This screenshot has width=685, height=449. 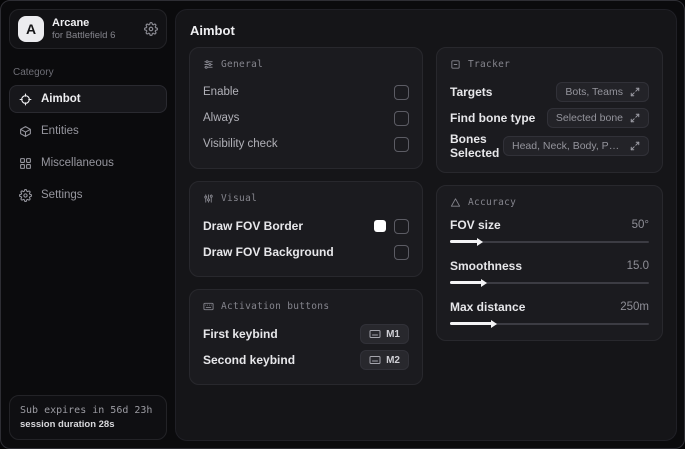 I want to click on grid-icon, so click(x=25, y=163).